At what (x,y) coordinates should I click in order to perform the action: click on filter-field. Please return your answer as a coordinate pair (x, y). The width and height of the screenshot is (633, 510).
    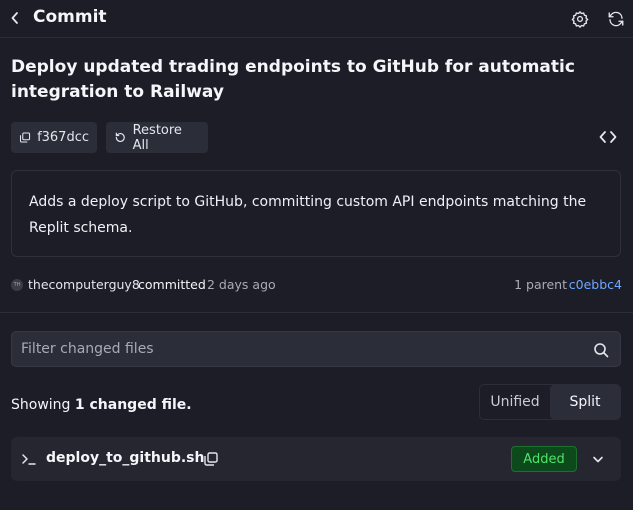
    Looking at the image, I should click on (316, 349).